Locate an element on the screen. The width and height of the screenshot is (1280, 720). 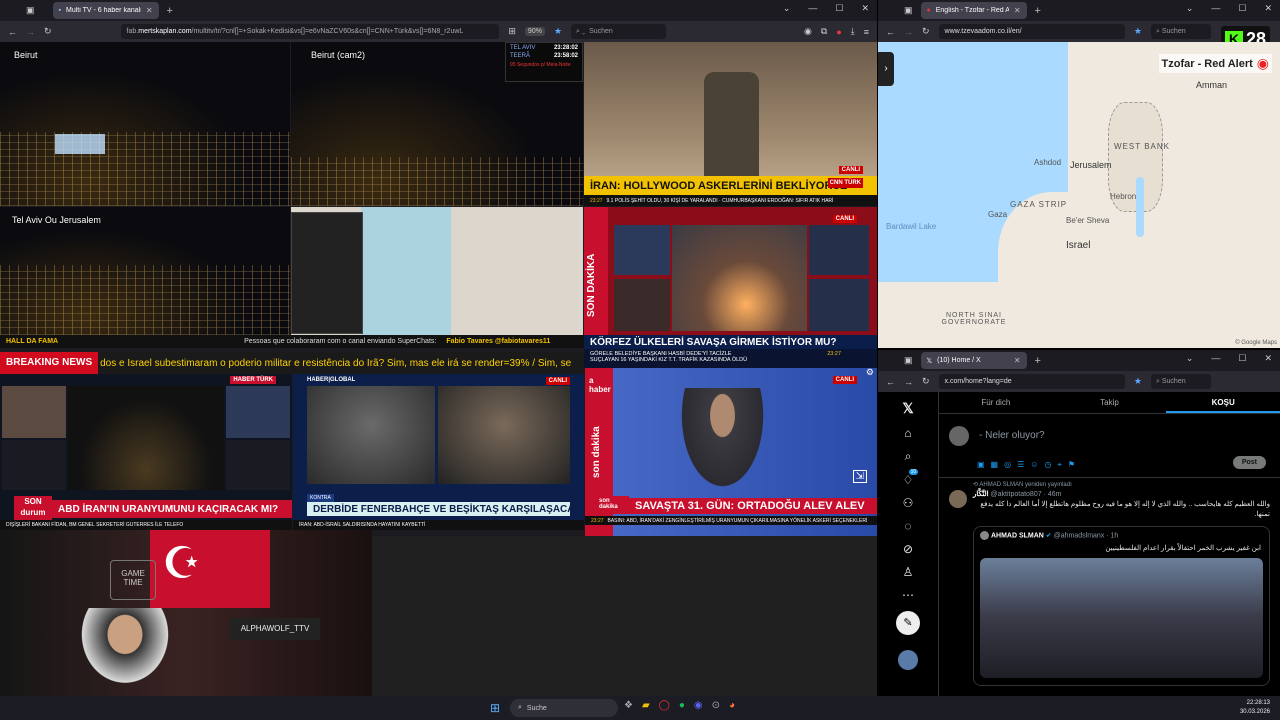
address-bar: www.tzevaadom.co.il/en/ is located at coordinates (1031, 31).